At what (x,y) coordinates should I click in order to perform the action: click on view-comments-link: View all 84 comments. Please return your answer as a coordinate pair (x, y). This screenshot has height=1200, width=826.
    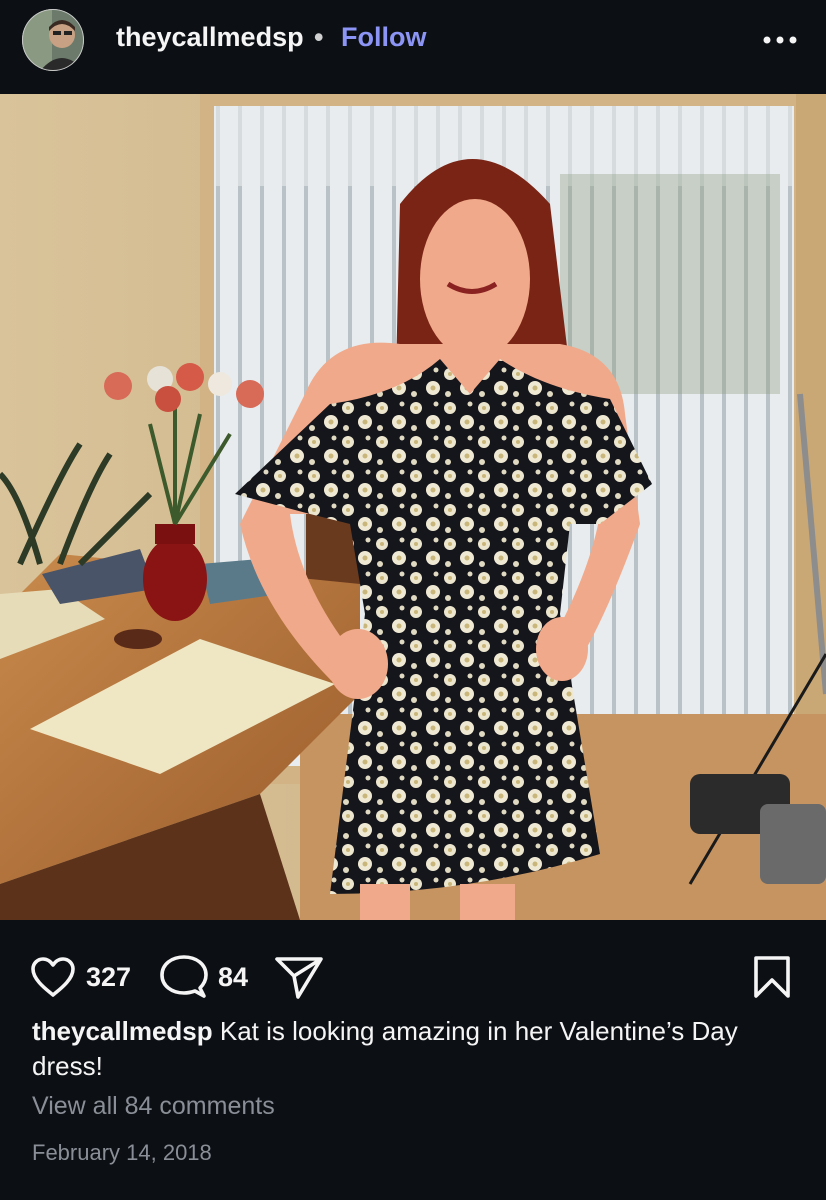
    Looking at the image, I should click on (153, 1106).